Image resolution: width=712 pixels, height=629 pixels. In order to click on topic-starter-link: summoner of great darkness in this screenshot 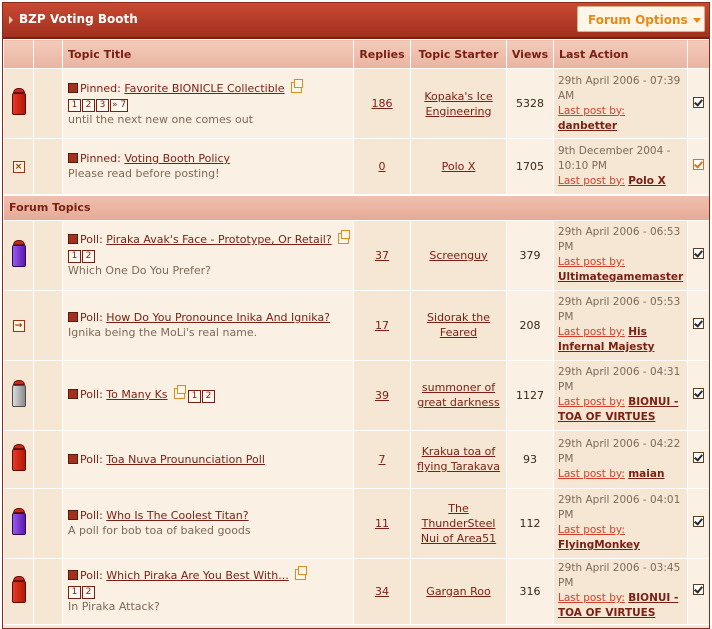, I will do `click(458, 395)`.